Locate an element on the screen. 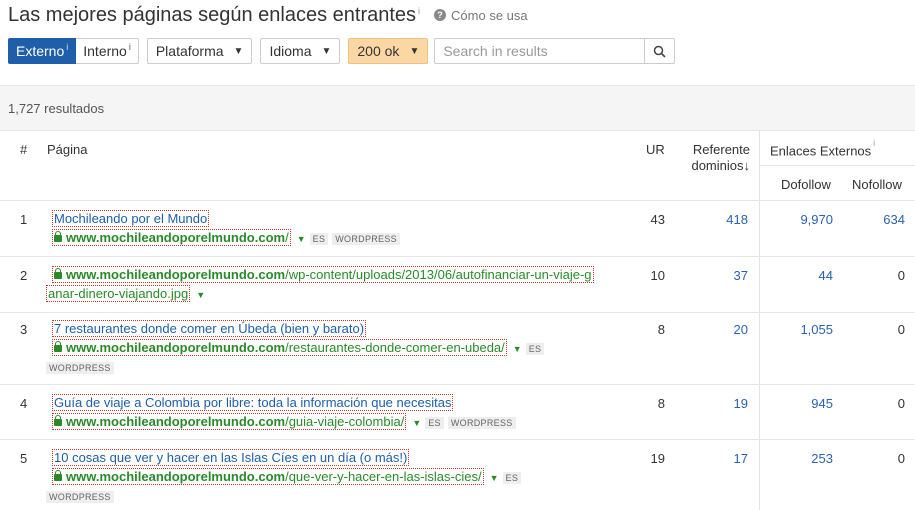  status-dropdown: 200 ok ▼ is located at coordinates (388, 51).